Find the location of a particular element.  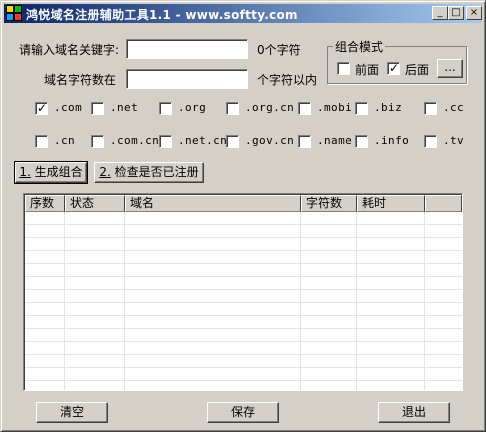

tld-mobi-label: .mobi is located at coordinates (335, 107).